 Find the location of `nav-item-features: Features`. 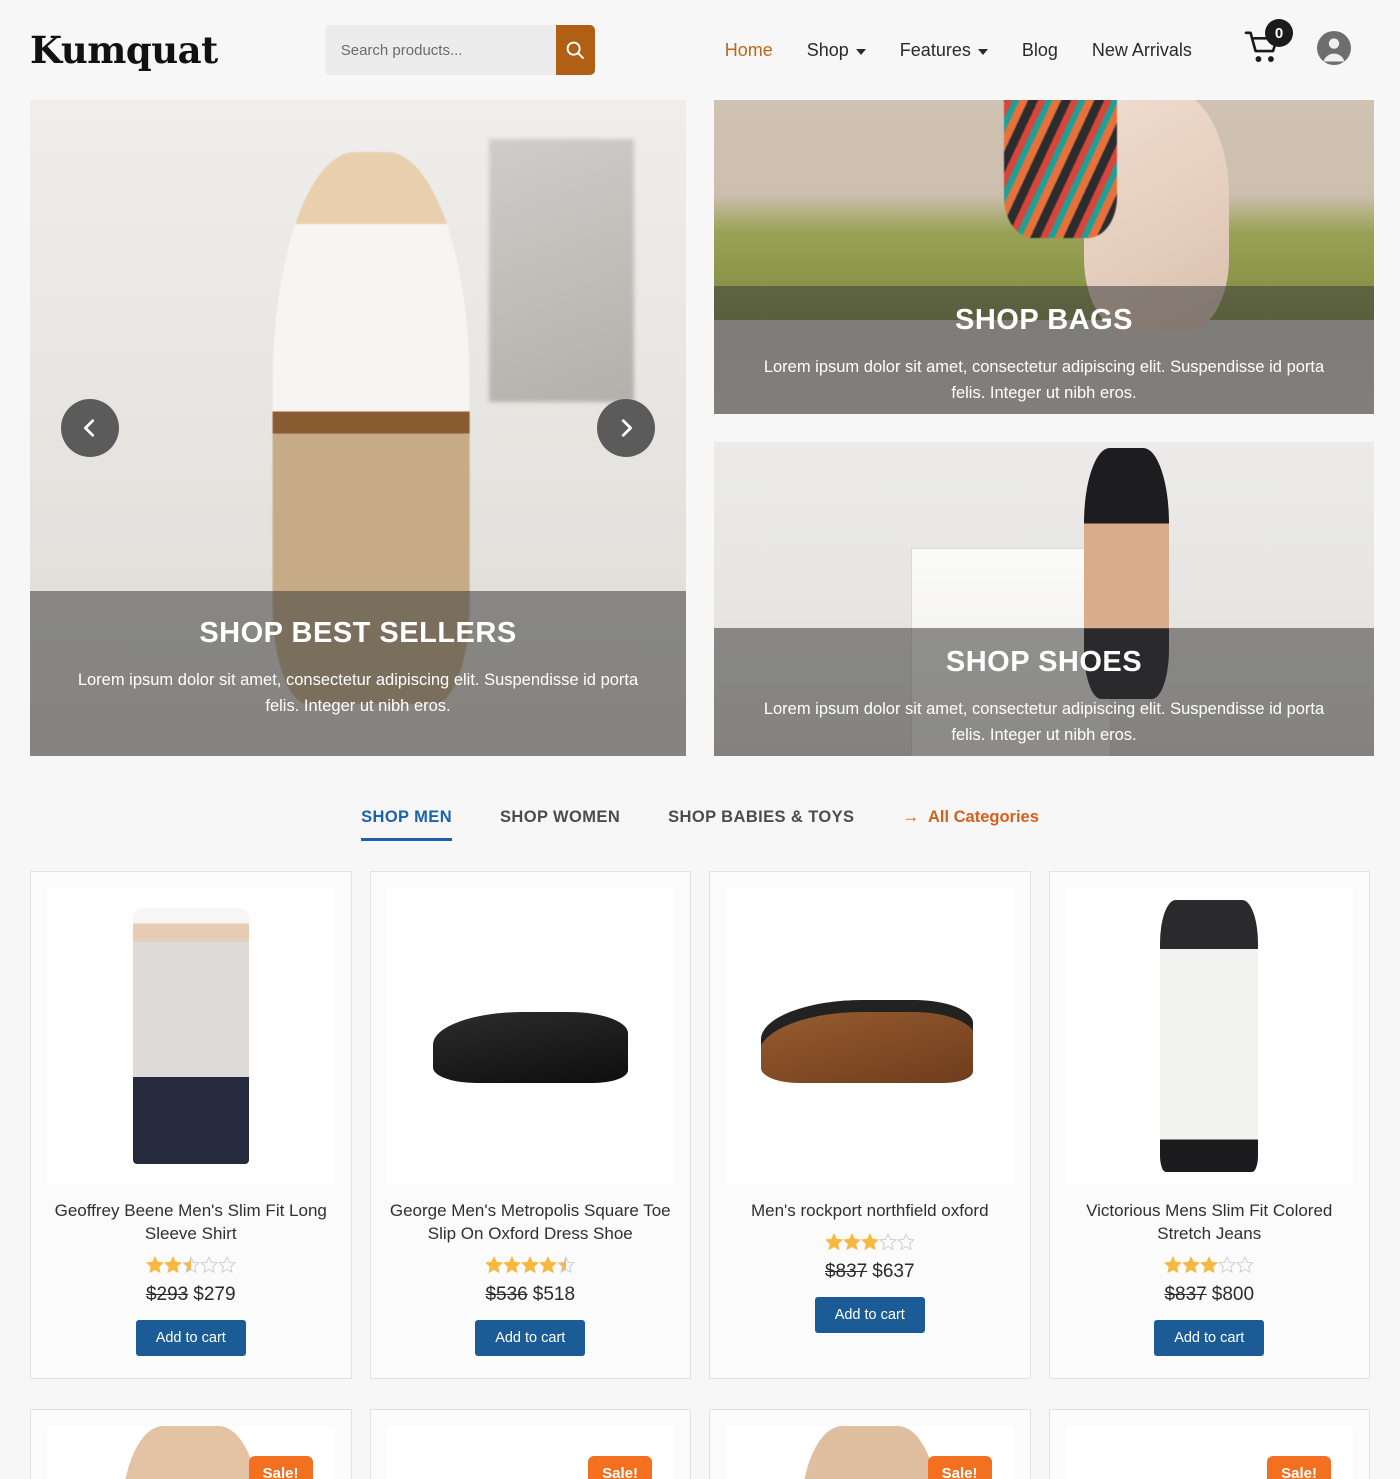

nav-item-features: Features is located at coordinates (944, 50).